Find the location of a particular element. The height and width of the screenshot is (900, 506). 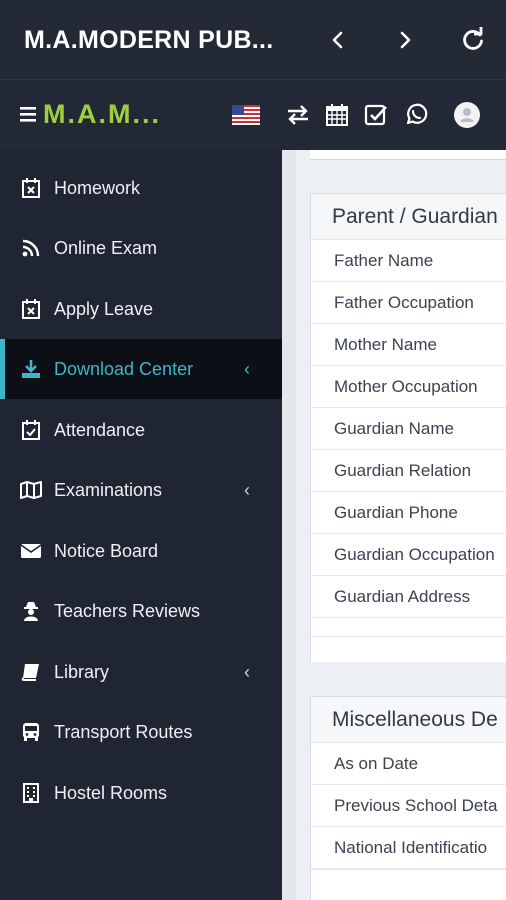

active-indicator is located at coordinates (2, 369).